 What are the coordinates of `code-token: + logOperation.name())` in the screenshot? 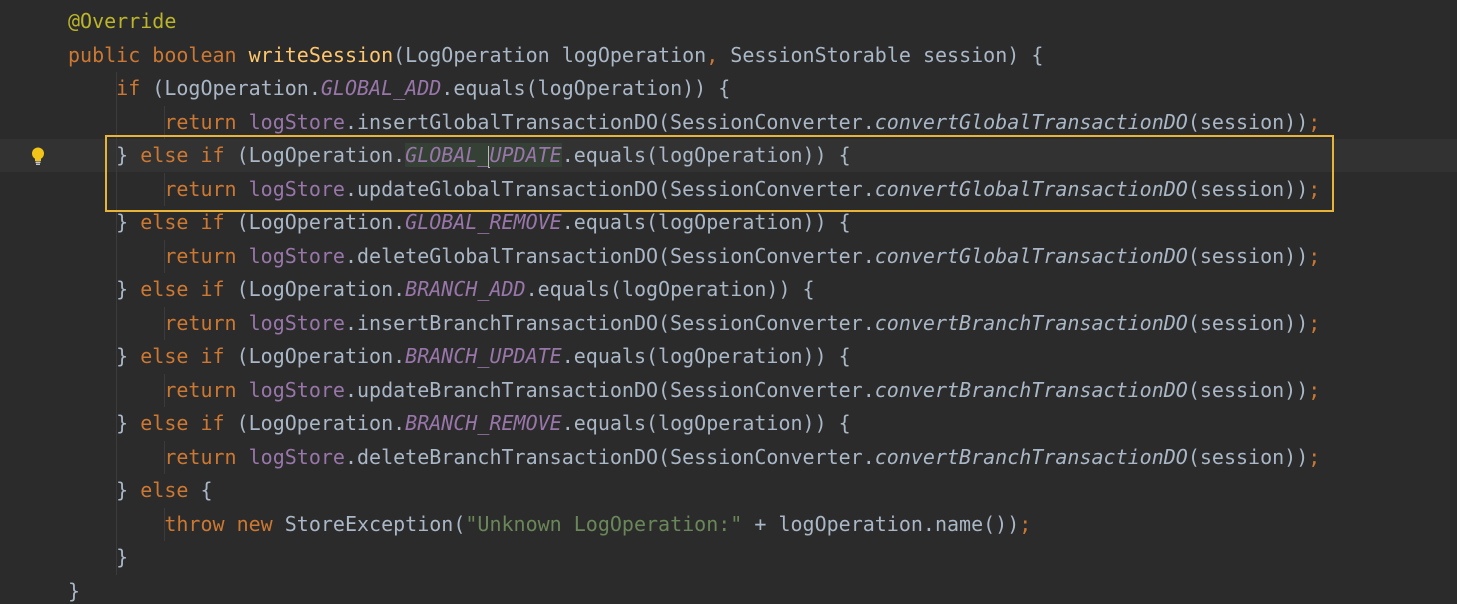 It's located at (887, 523).